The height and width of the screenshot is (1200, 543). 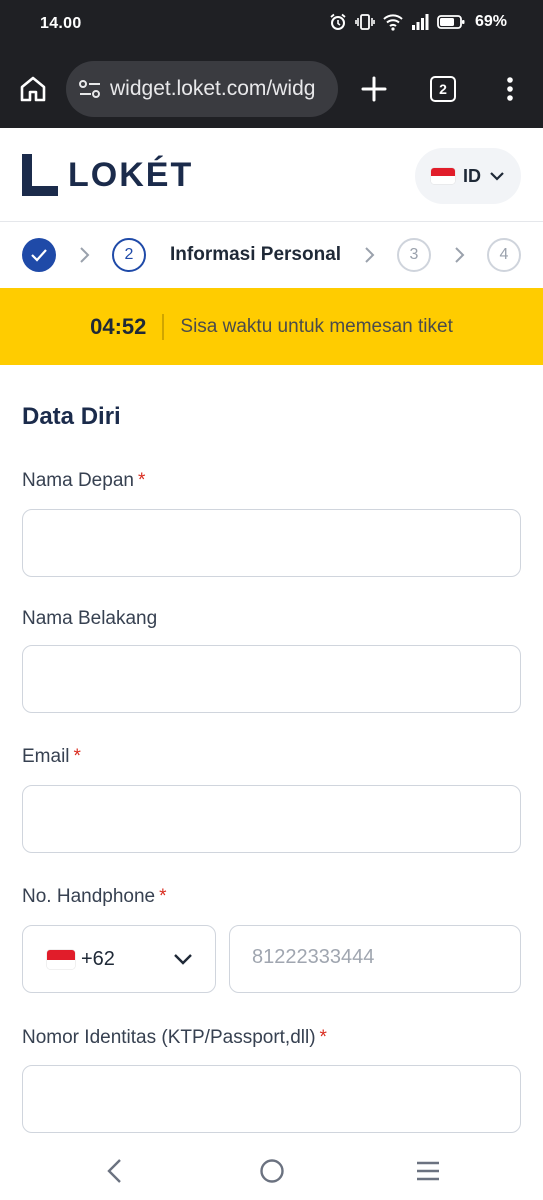 I want to click on phone-number-input, so click(x=377, y=957).